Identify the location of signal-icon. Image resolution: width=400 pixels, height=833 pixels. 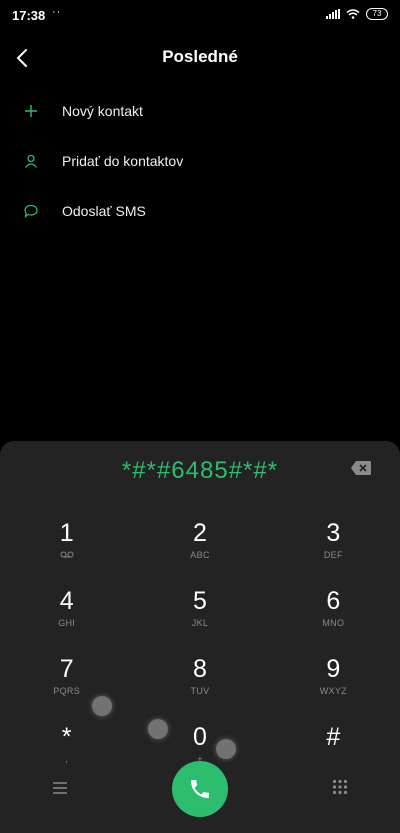
(333, 14).